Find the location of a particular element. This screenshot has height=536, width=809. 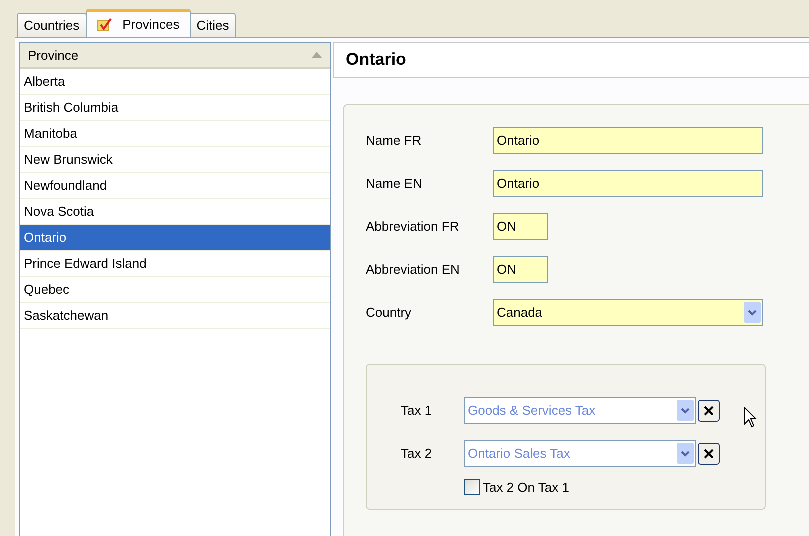

list-item: Prince Edward Island is located at coordinates (175, 264).